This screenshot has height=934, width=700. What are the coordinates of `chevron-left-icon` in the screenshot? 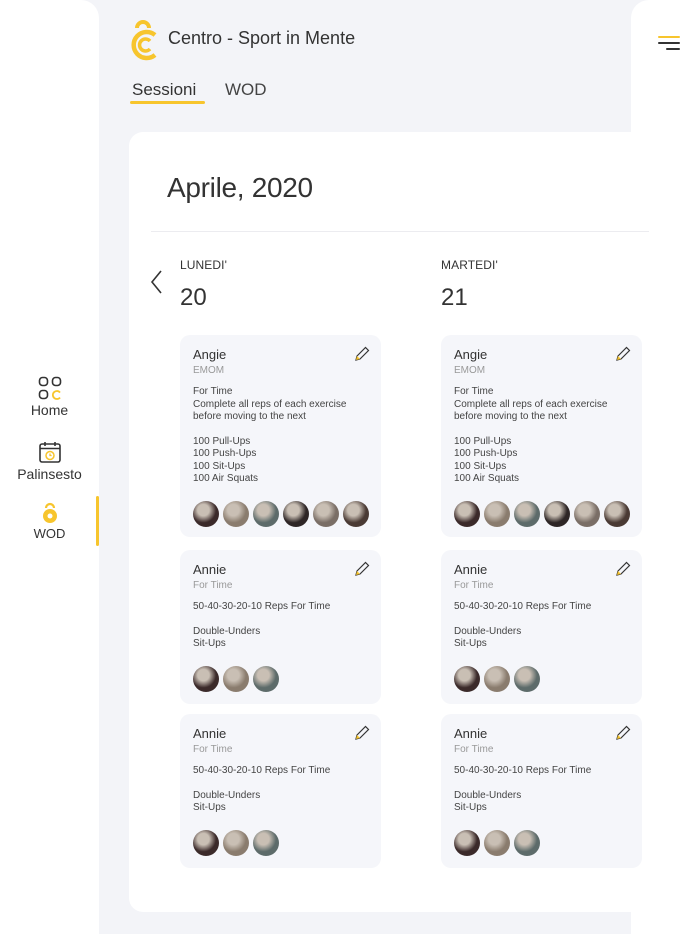 It's located at (157, 282).